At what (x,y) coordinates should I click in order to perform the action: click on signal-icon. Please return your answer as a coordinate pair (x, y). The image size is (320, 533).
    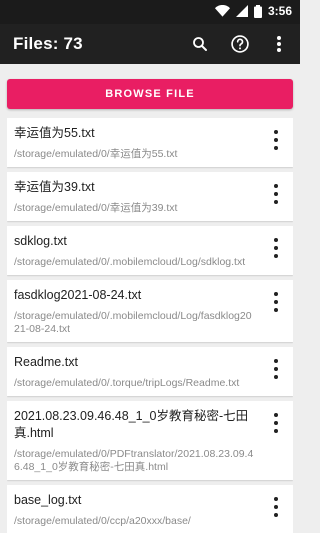
    Looking at the image, I should click on (241, 11).